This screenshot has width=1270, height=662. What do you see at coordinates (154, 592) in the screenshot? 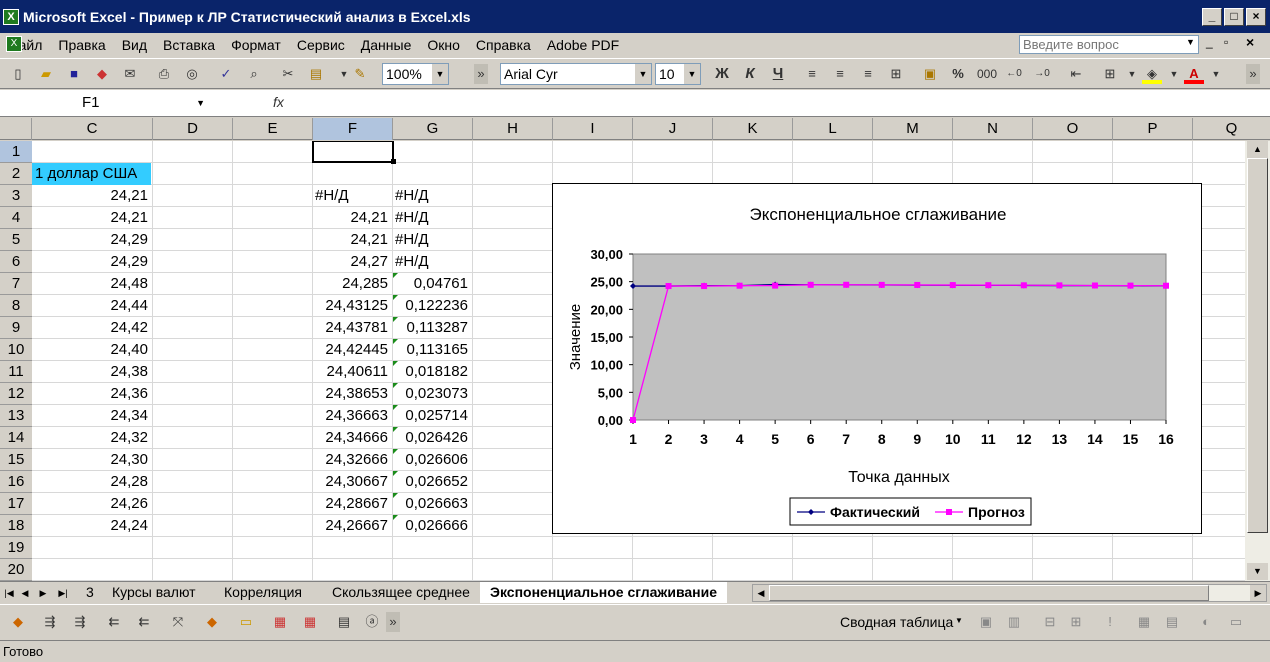
I see `tab-currency-rates: Курсы валют` at bounding box center [154, 592].